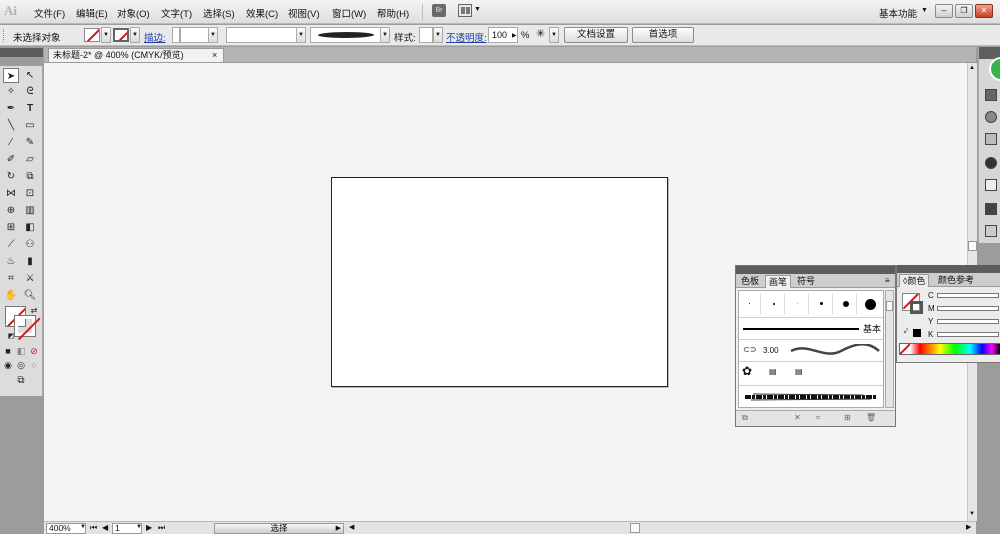  I want to click on scroll-down-icon: ▼, so click(972, 514).